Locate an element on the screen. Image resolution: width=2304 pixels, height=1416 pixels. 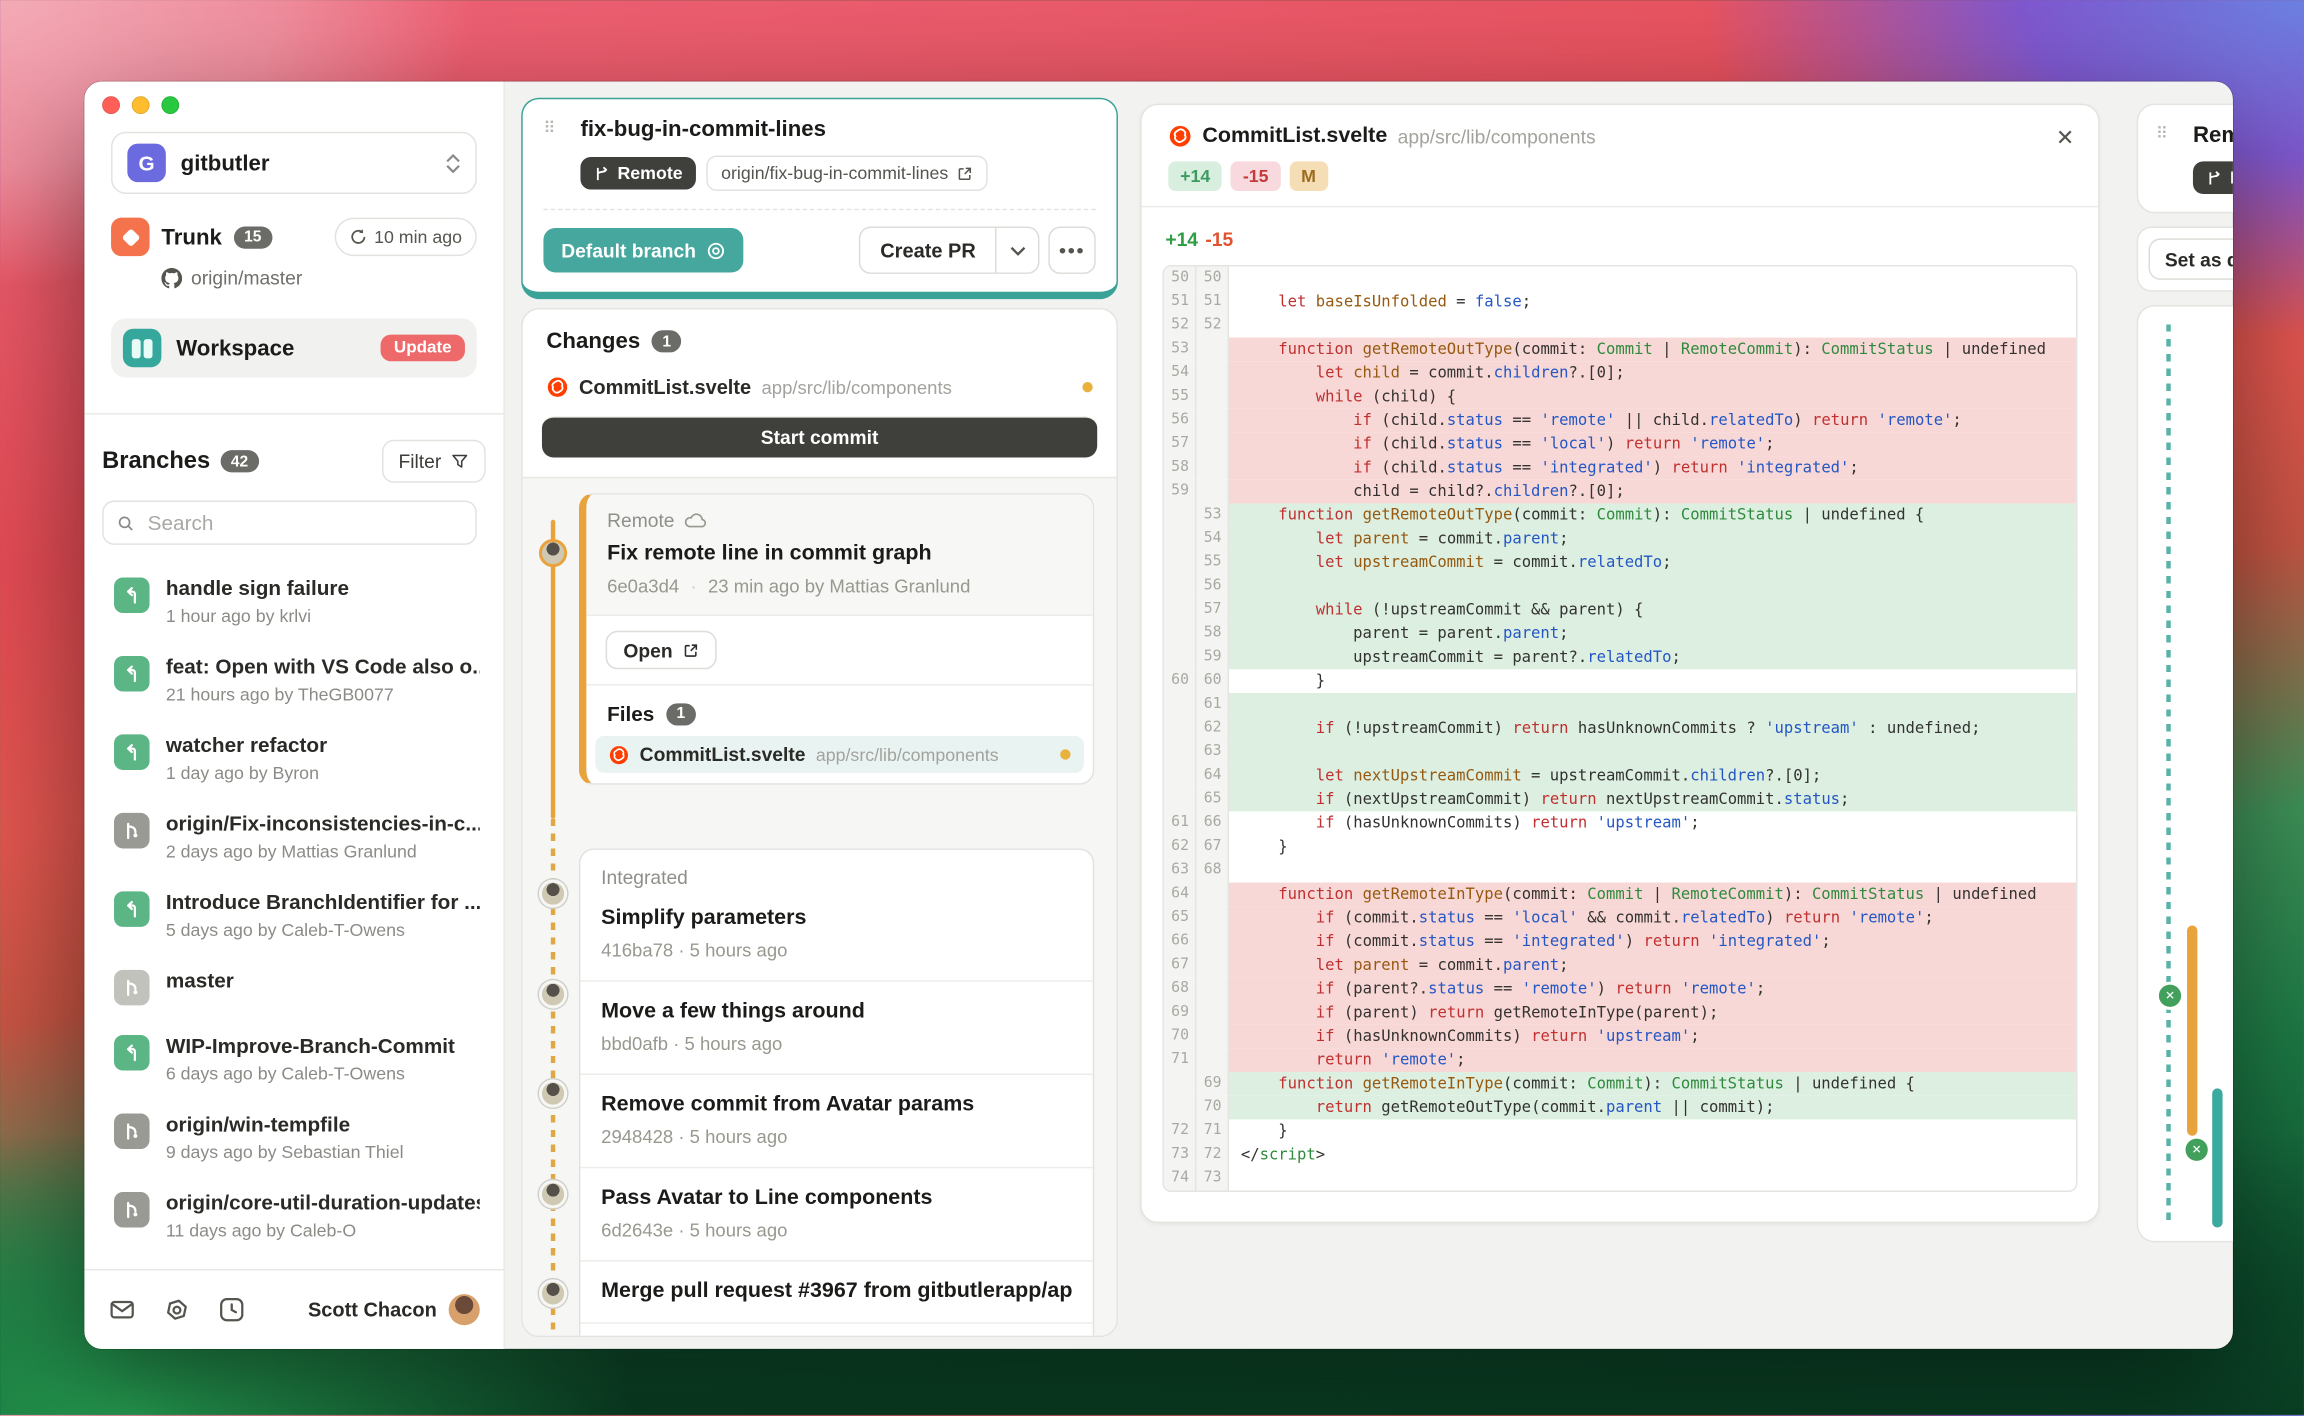
diff-line: 54 let parent = commit.parent; is located at coordinates (1619, 539).